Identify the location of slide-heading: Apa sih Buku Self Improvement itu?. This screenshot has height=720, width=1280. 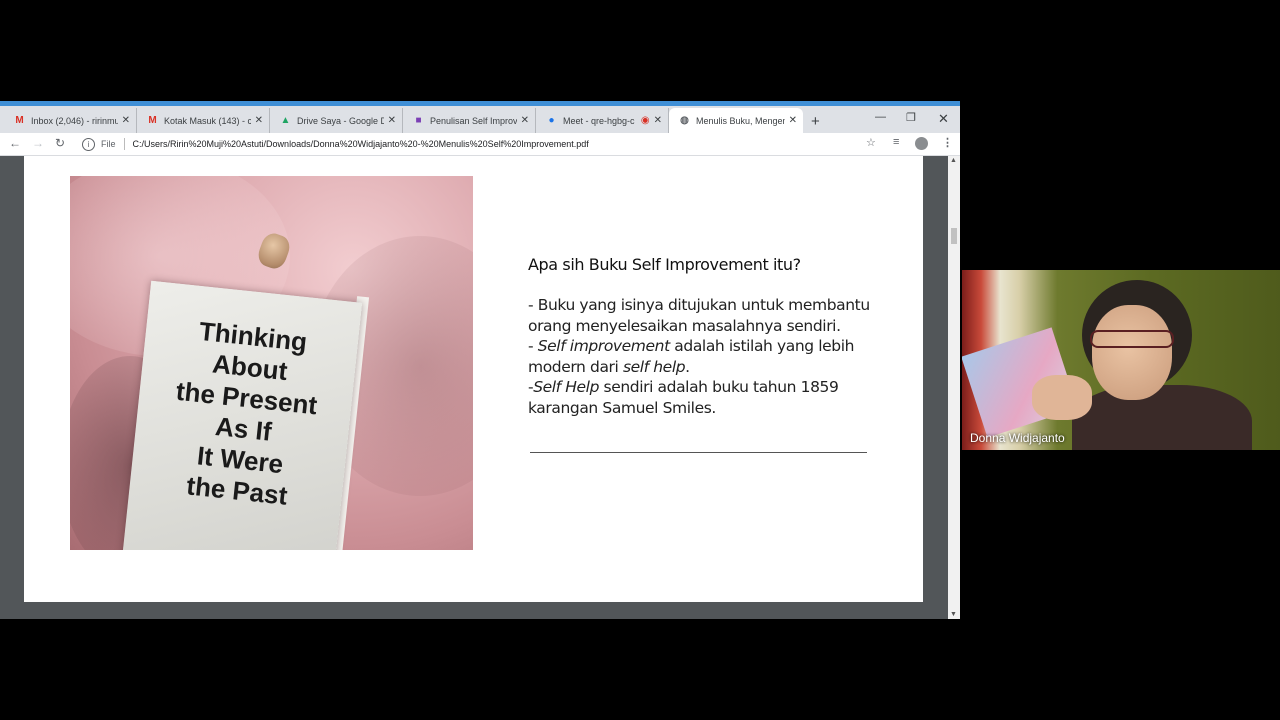
(664, 264).